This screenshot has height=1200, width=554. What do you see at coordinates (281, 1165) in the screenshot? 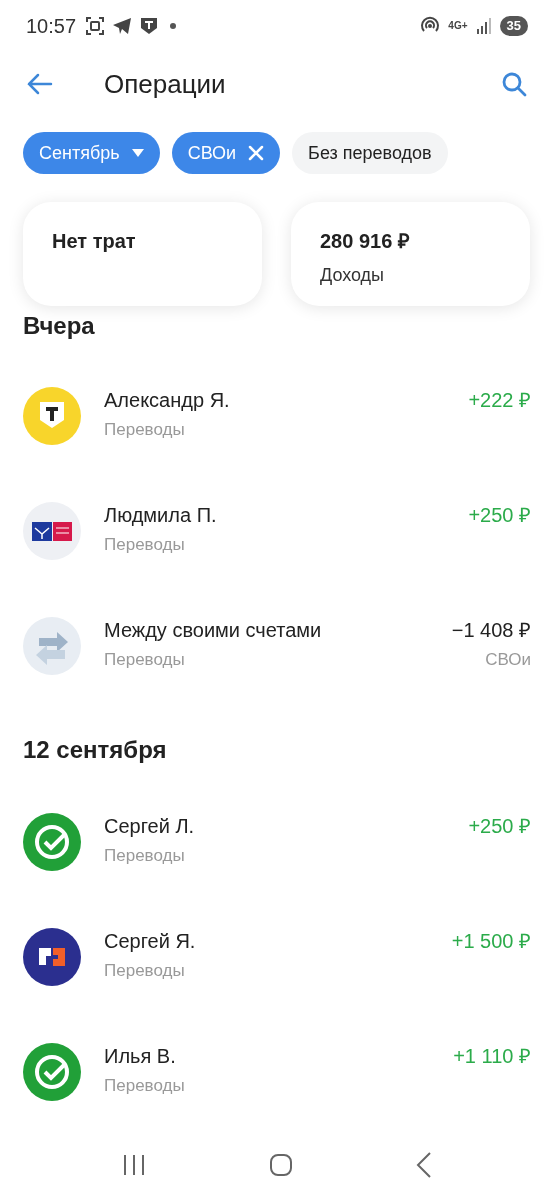
I see `home-icon` at bounding box center [281, 1165].